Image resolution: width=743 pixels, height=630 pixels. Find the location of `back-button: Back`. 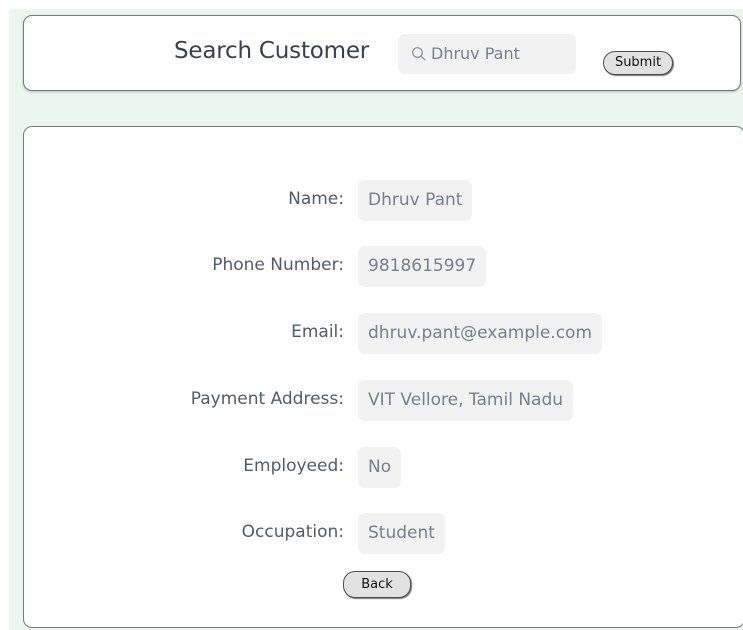

back-button: Back is located at coordinates (377, 584).